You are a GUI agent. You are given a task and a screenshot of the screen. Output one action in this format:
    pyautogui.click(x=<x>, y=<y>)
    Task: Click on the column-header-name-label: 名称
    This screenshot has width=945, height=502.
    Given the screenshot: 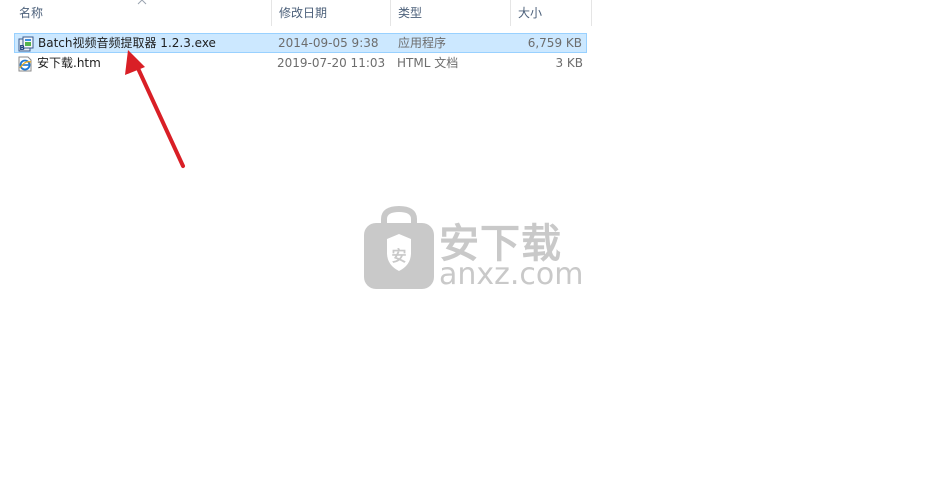 What is the action you would take?
    pyautogui.click(x=31, y=13)
    